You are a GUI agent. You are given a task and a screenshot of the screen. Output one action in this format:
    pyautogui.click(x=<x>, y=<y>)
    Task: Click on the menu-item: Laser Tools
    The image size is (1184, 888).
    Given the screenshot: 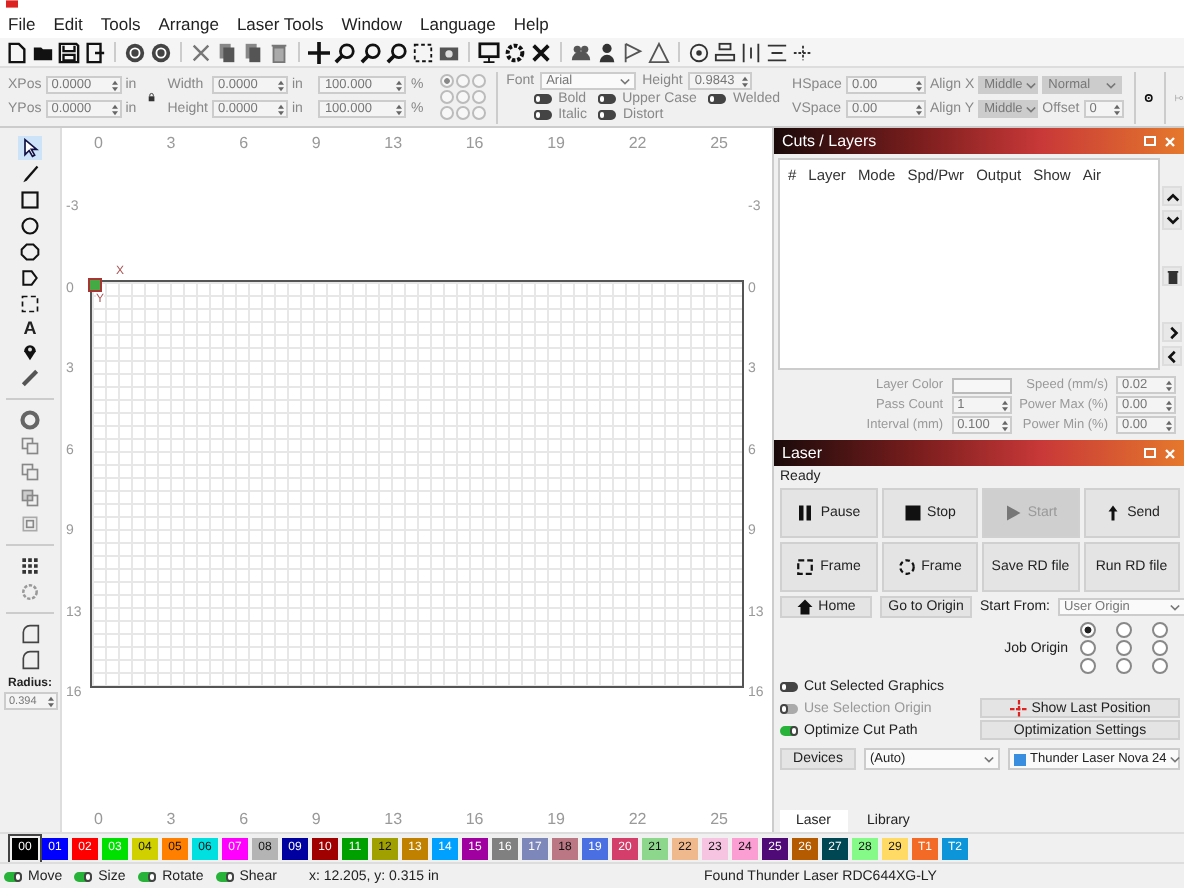 What is the action you would take?
    pyautogui.click(x=280, y=24)
    